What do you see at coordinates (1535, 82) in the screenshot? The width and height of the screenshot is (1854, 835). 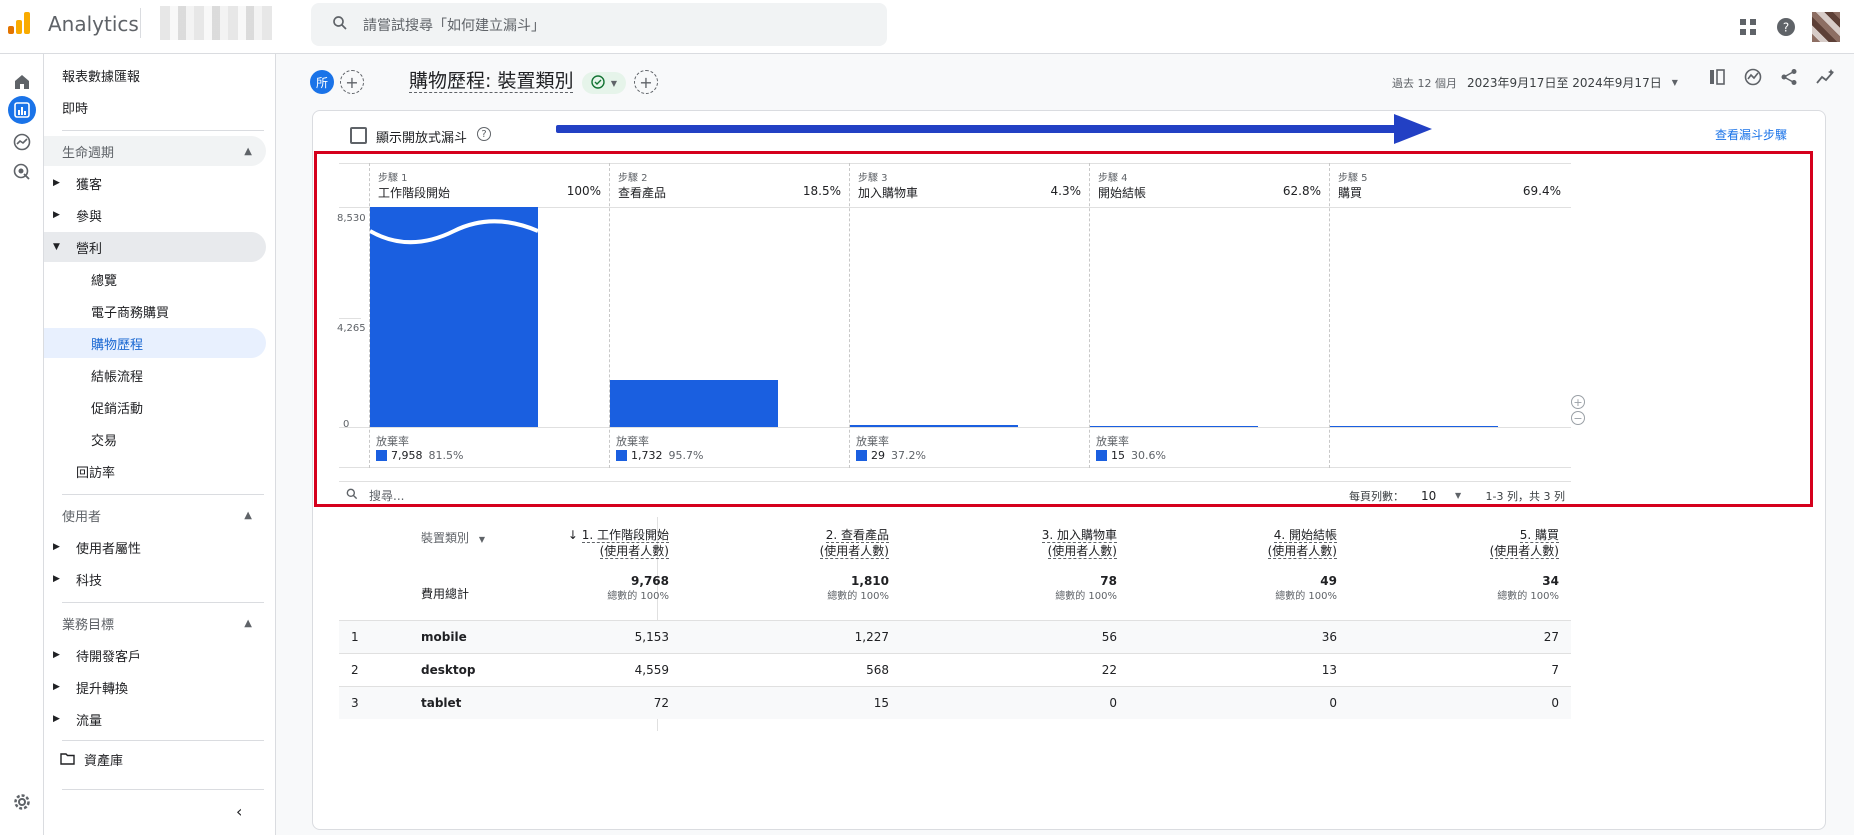 I see `date-range-picker: 過去 12 個月 2023年9月17日至 2024年9月17日 ▼` at bounding box center [1535, 82].